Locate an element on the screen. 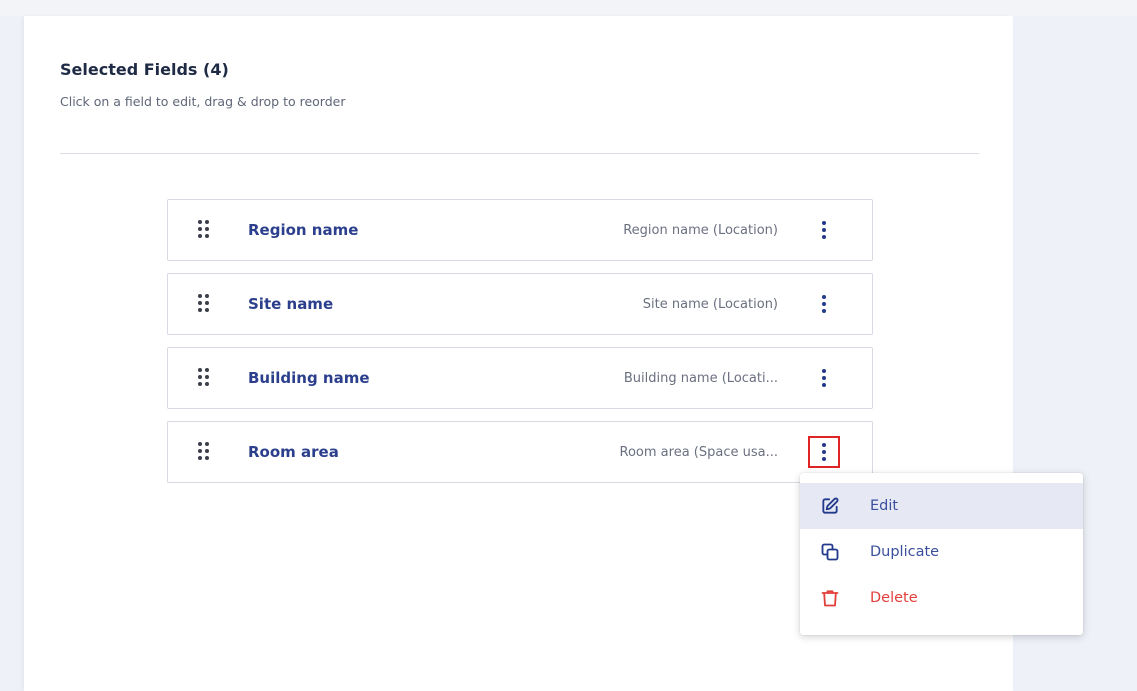 The height and width of the screenshot is (691, 1137). menu-item-label: Delete is located at coordinates (894, 598).